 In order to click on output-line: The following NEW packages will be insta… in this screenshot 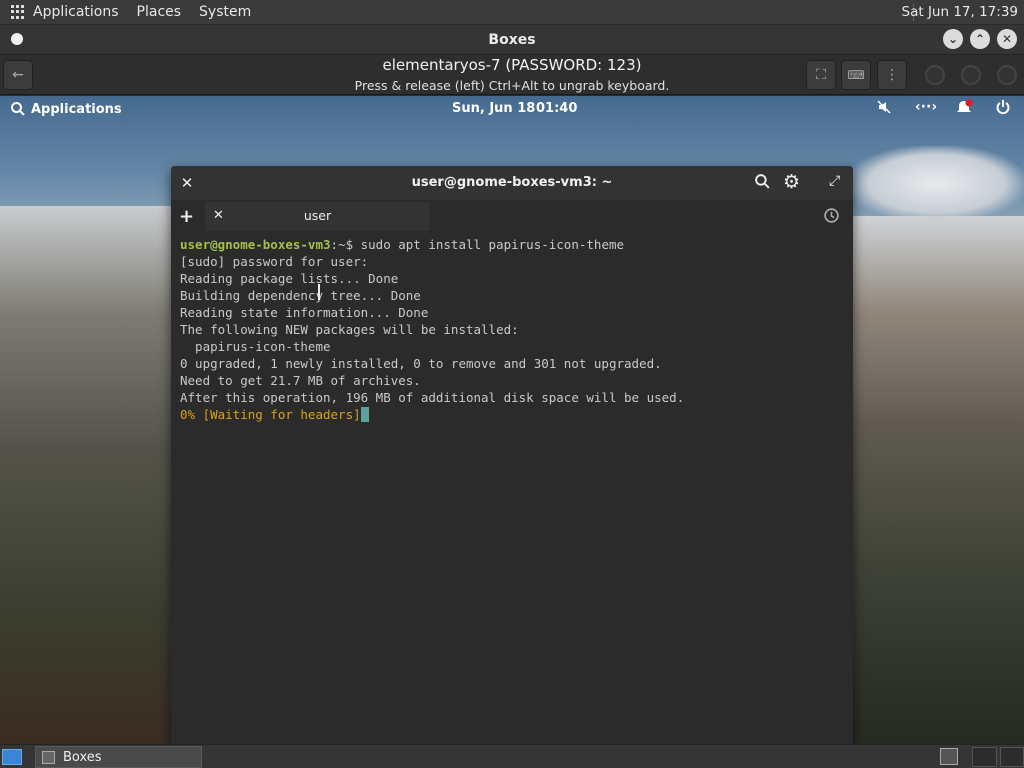, I will do `click(349, 329)`.